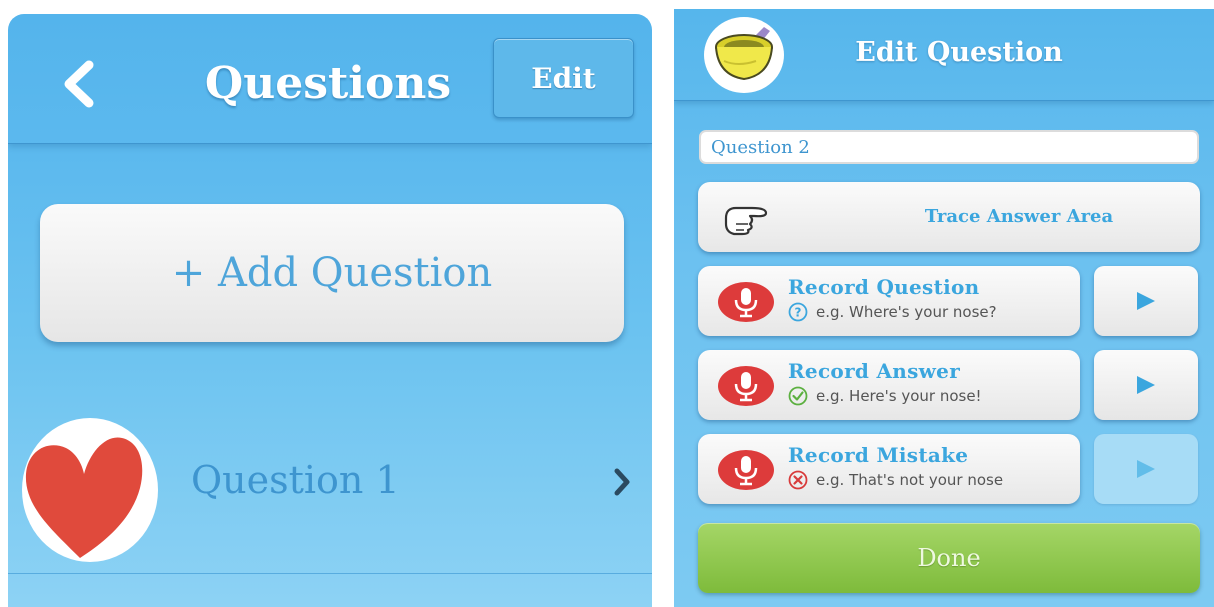  Describe the element at coordinates (798, 396) in the screenshot. I see `check-circle-icon` at that location.